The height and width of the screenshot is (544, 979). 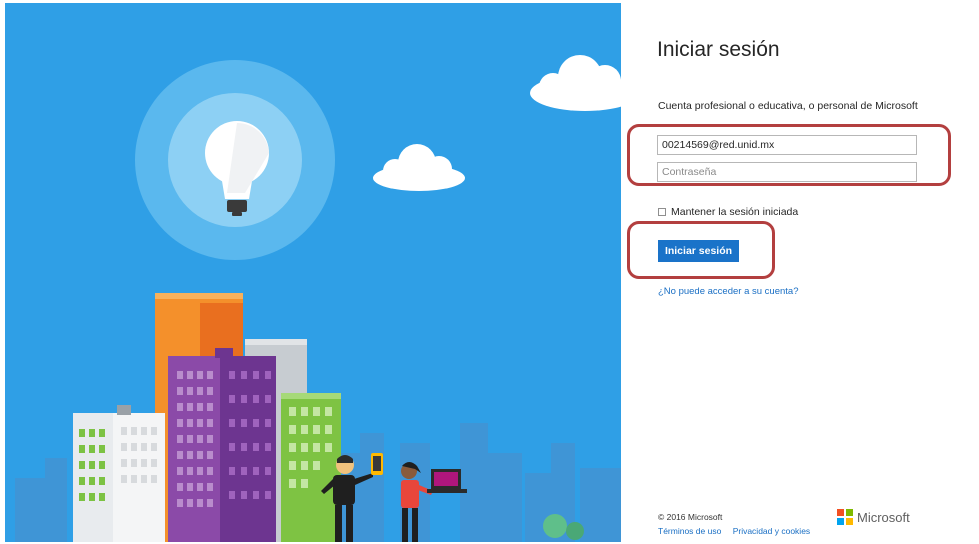 I want to click on cant-access-account-link: ¿No puede acceder a su cuenta?, so click(x=728, y=291).